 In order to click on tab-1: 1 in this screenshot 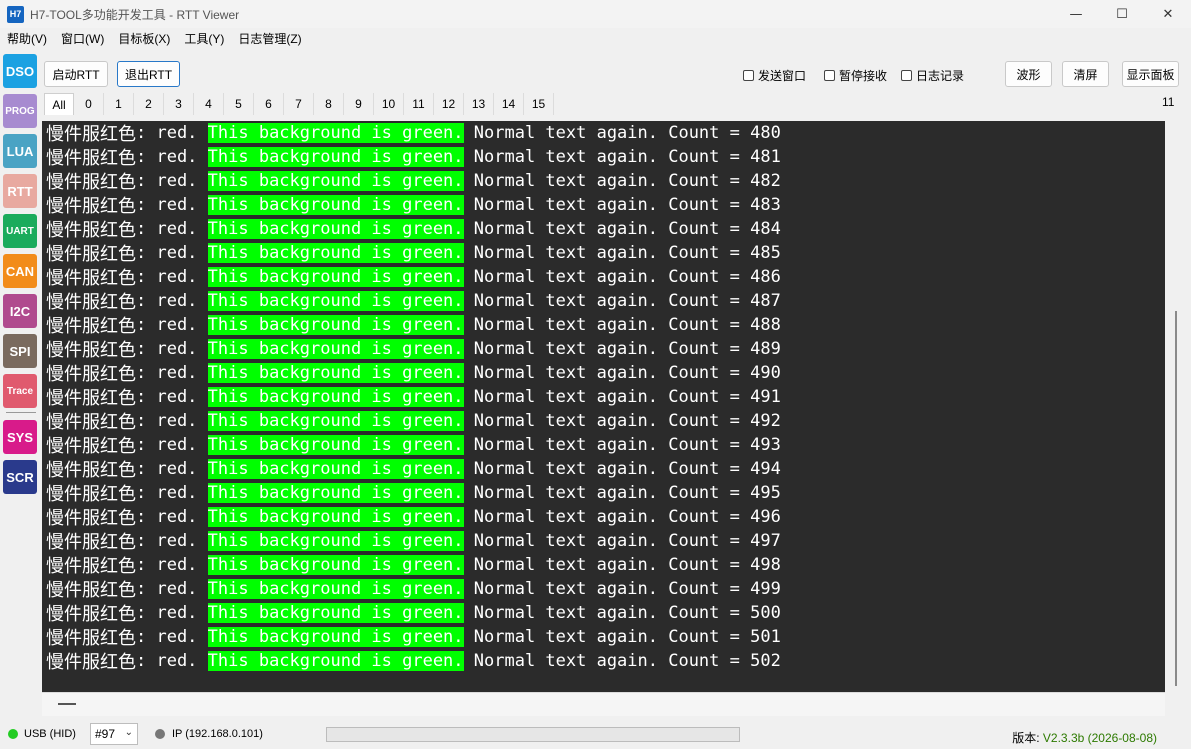, I will do `click(119, 104)`.